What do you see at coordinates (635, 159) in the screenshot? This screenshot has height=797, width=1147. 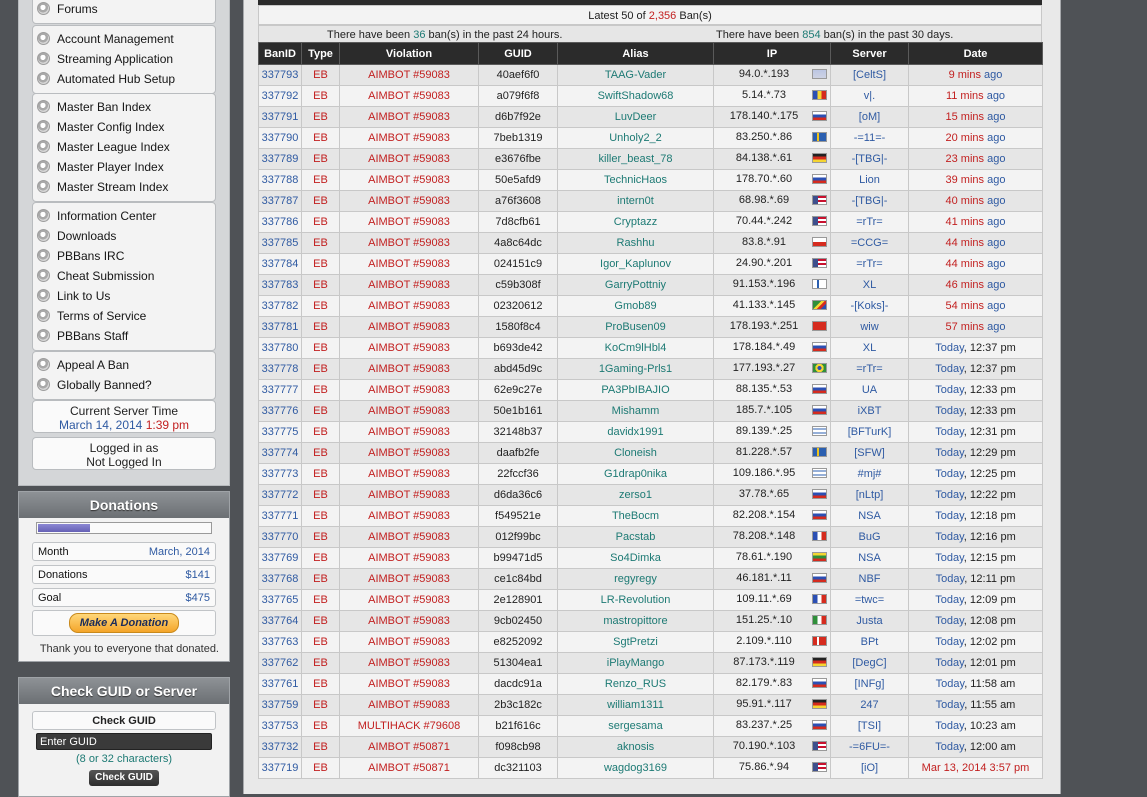 I see `alias-link: killer_beast_78` at bounding box center [635, 159].